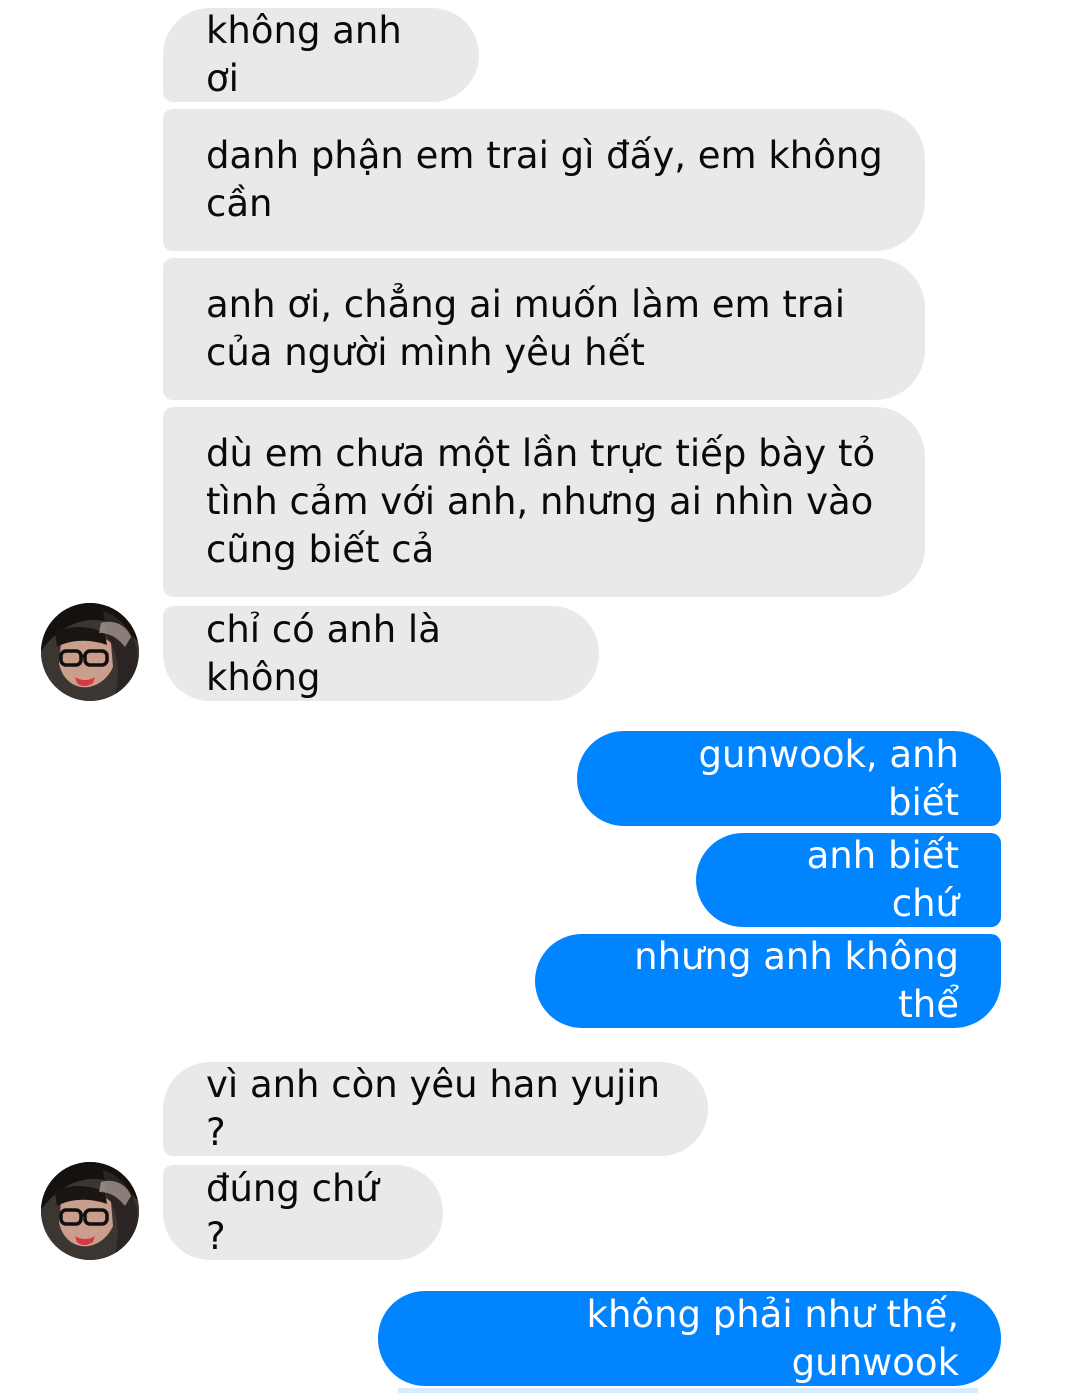  Describe the element at coordinates (550, 179) in the screenshot. I see `message-text: danh phận em trai gì đấy, em không cần` at that location.